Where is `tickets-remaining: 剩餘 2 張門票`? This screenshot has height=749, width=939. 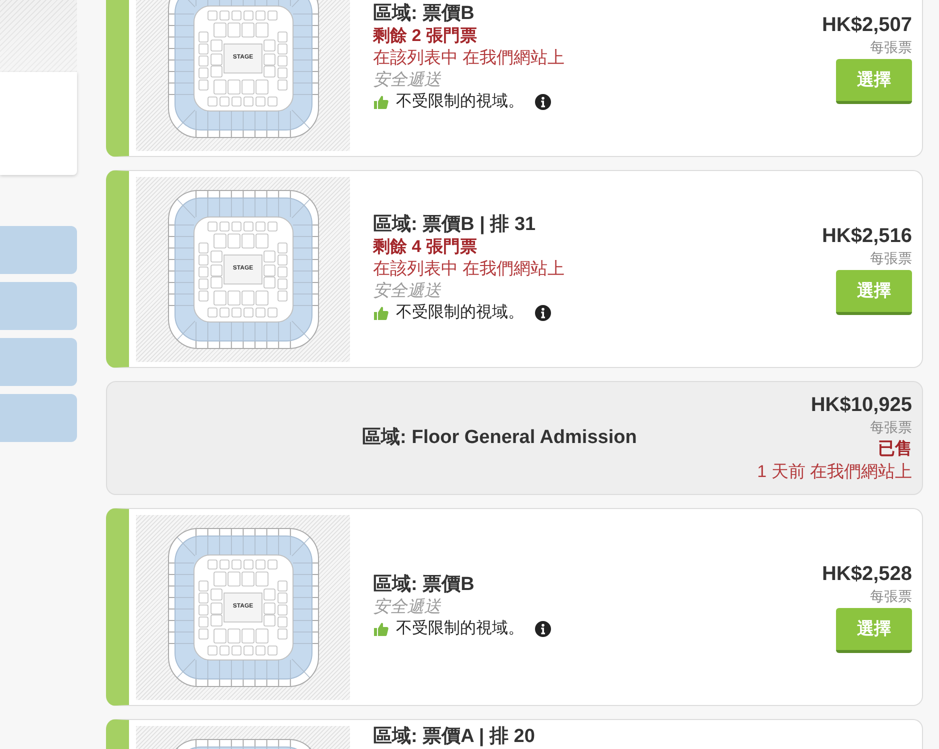 tickets-remaining: 剩餘 2 張門票 is located at coordinates (425, 36).